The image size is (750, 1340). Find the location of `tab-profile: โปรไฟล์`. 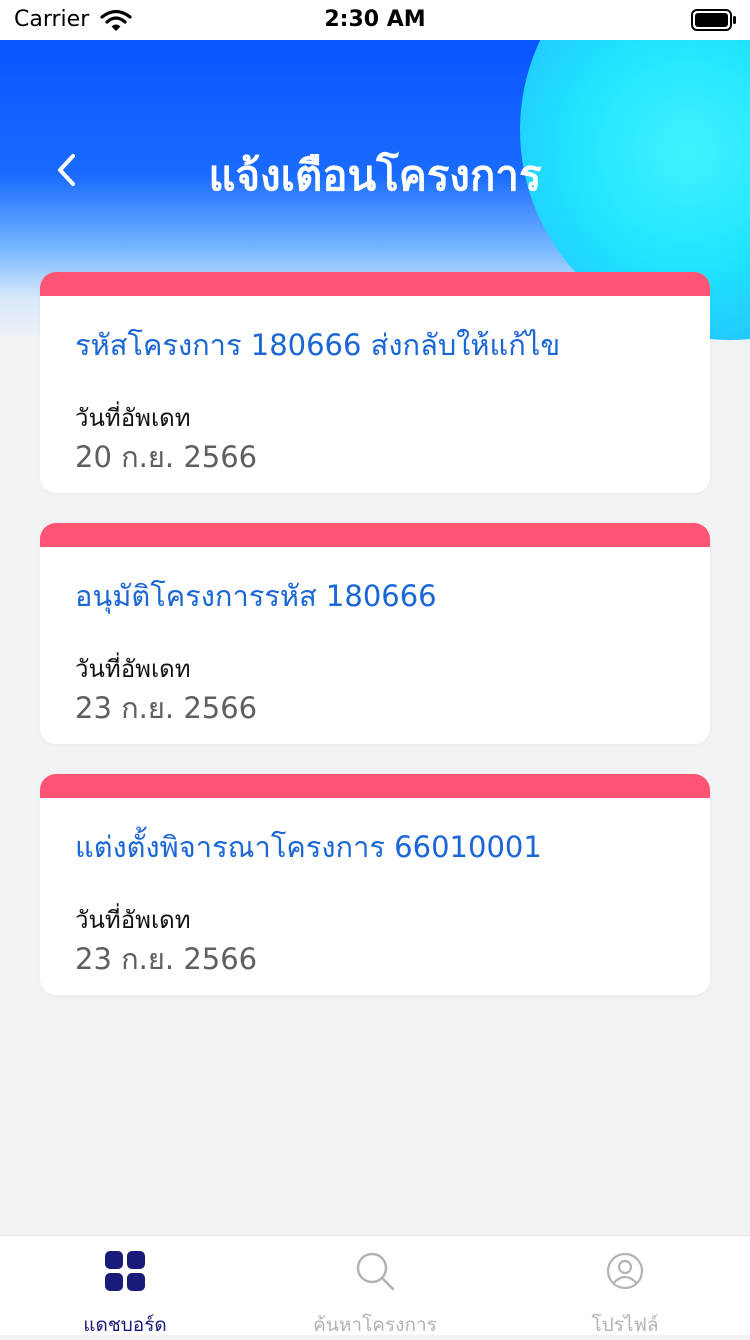

tab-profile: โปรไฟล์ is located at coordinates (625, 1286).